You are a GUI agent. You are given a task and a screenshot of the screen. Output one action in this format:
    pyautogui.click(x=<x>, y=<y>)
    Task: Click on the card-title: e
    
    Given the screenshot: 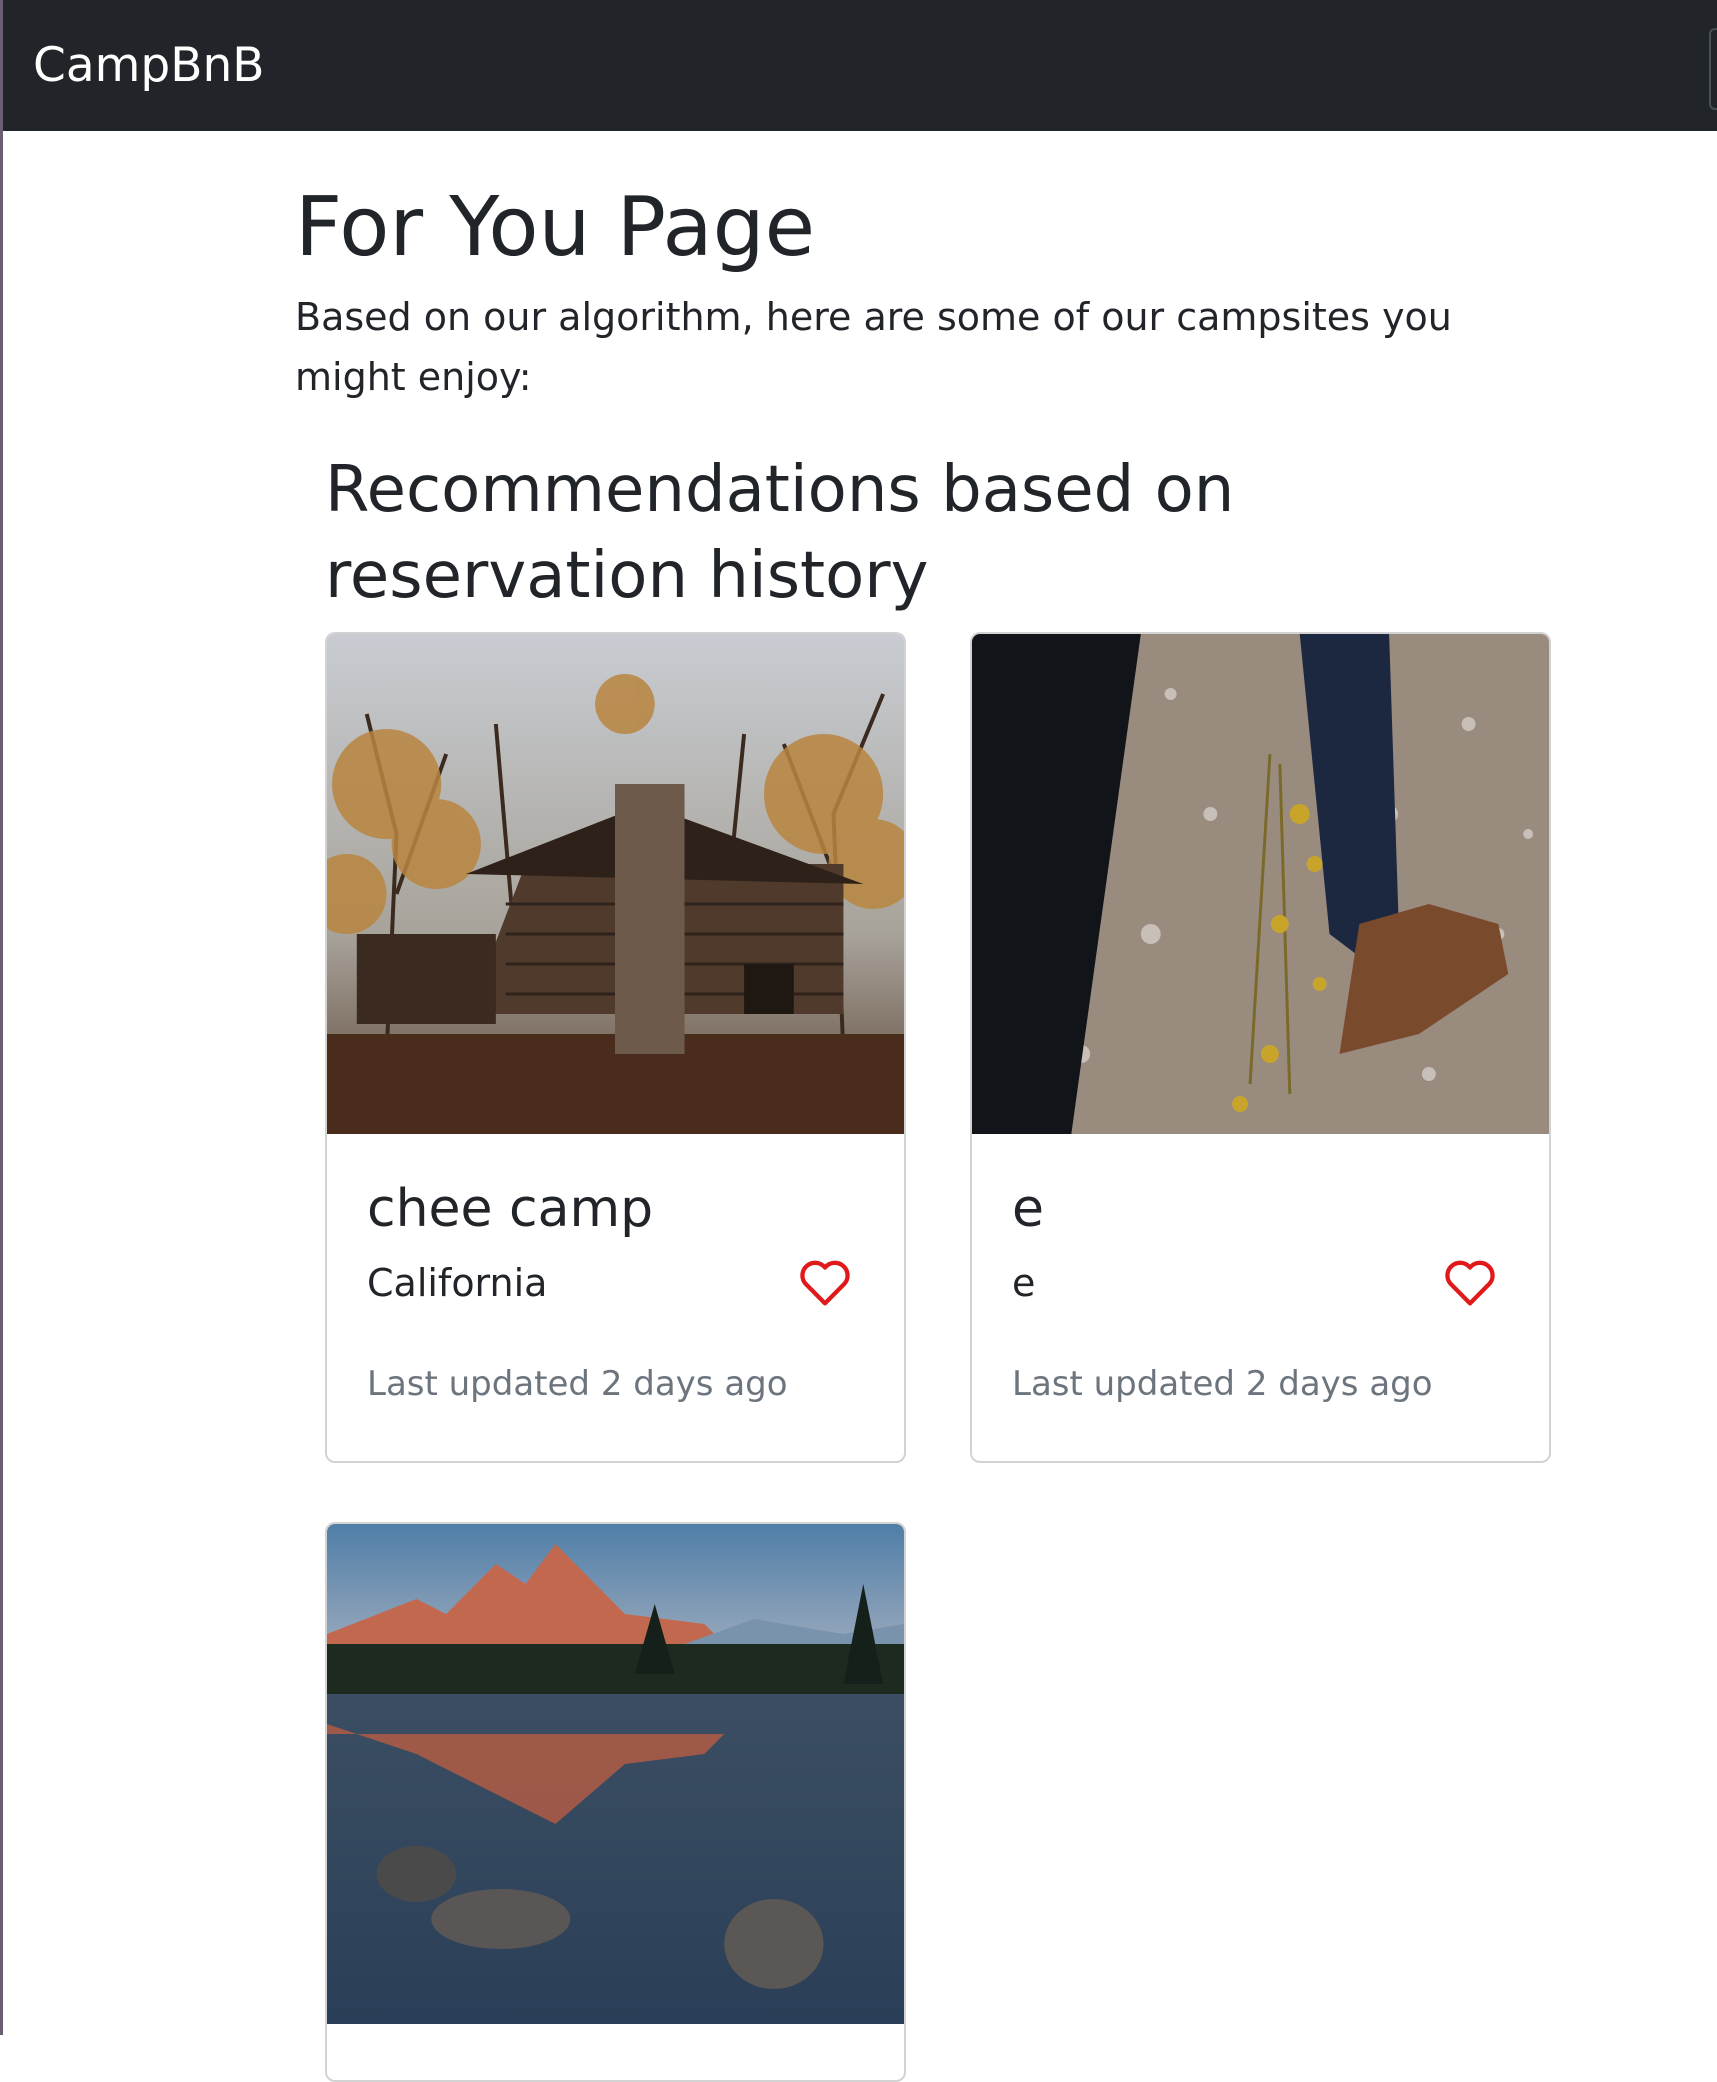 What is the action you would take?
    pyautogui.click(x=1028, y=1209)
    